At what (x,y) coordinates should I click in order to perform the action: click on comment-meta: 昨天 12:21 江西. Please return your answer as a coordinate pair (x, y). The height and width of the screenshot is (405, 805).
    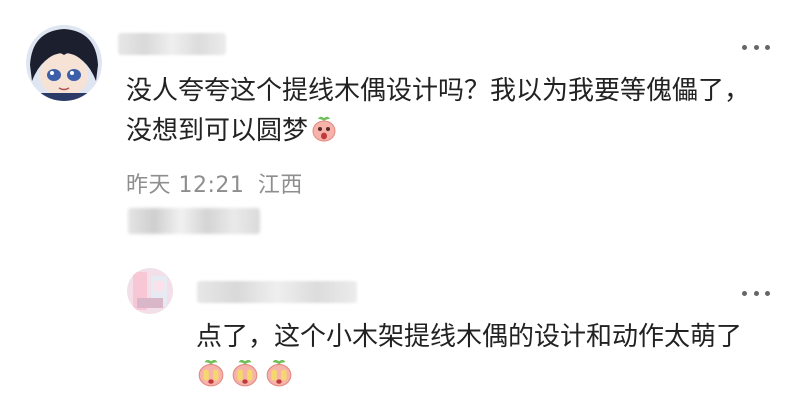
    Looking at the image, I should click on (214, 183).